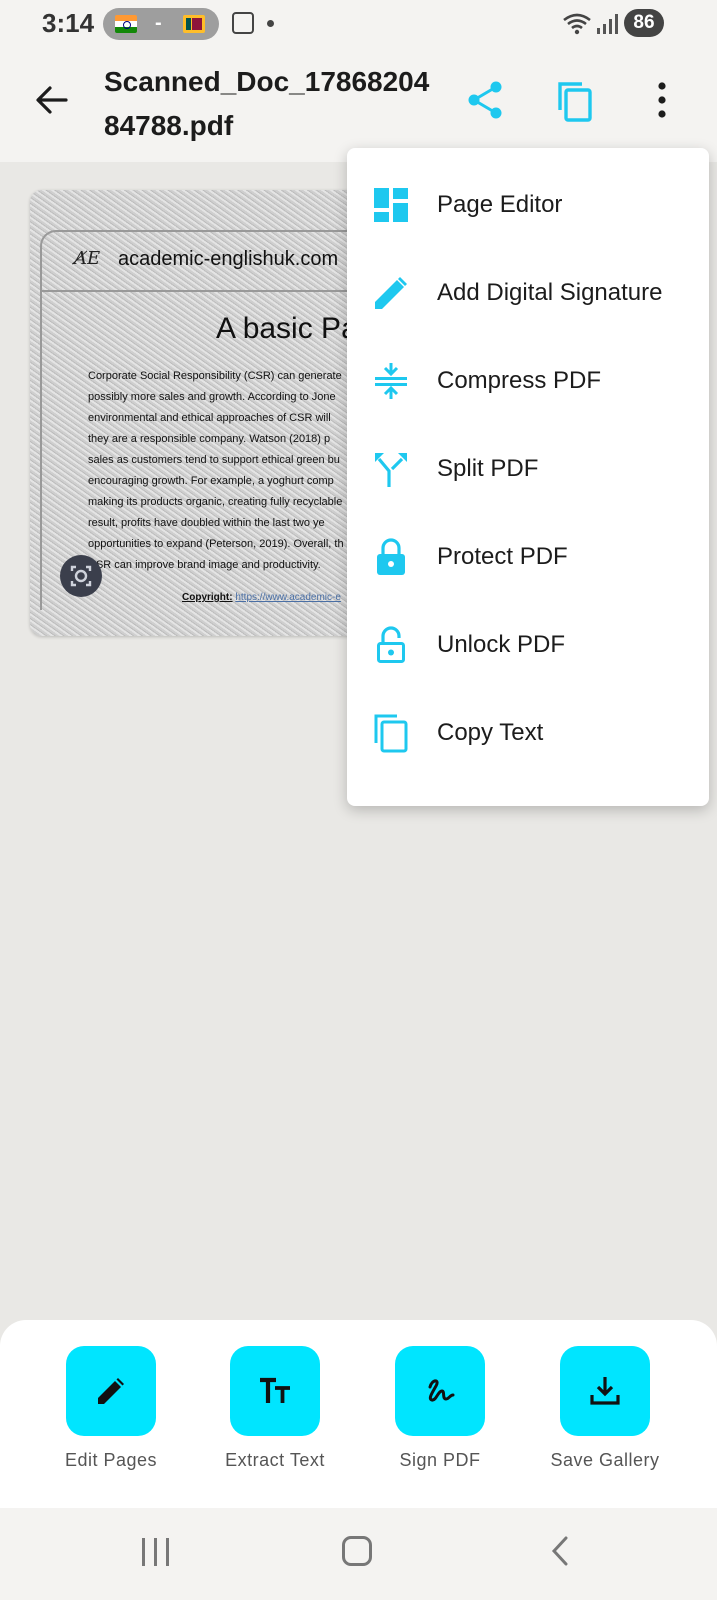  Describe the element at coordinates (288, 597) in the screenshot. I see `copyright-link: https://www.academic-e` at that location.